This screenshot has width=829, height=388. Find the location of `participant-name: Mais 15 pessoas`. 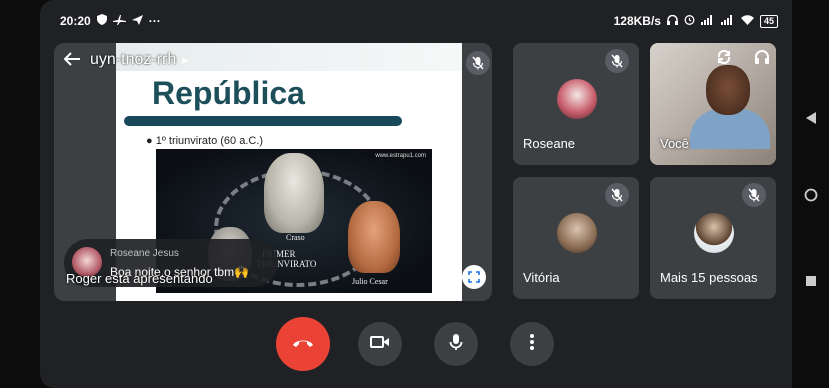

participant-name: Mais 15 pessoas is located at coordinates (709, 277).